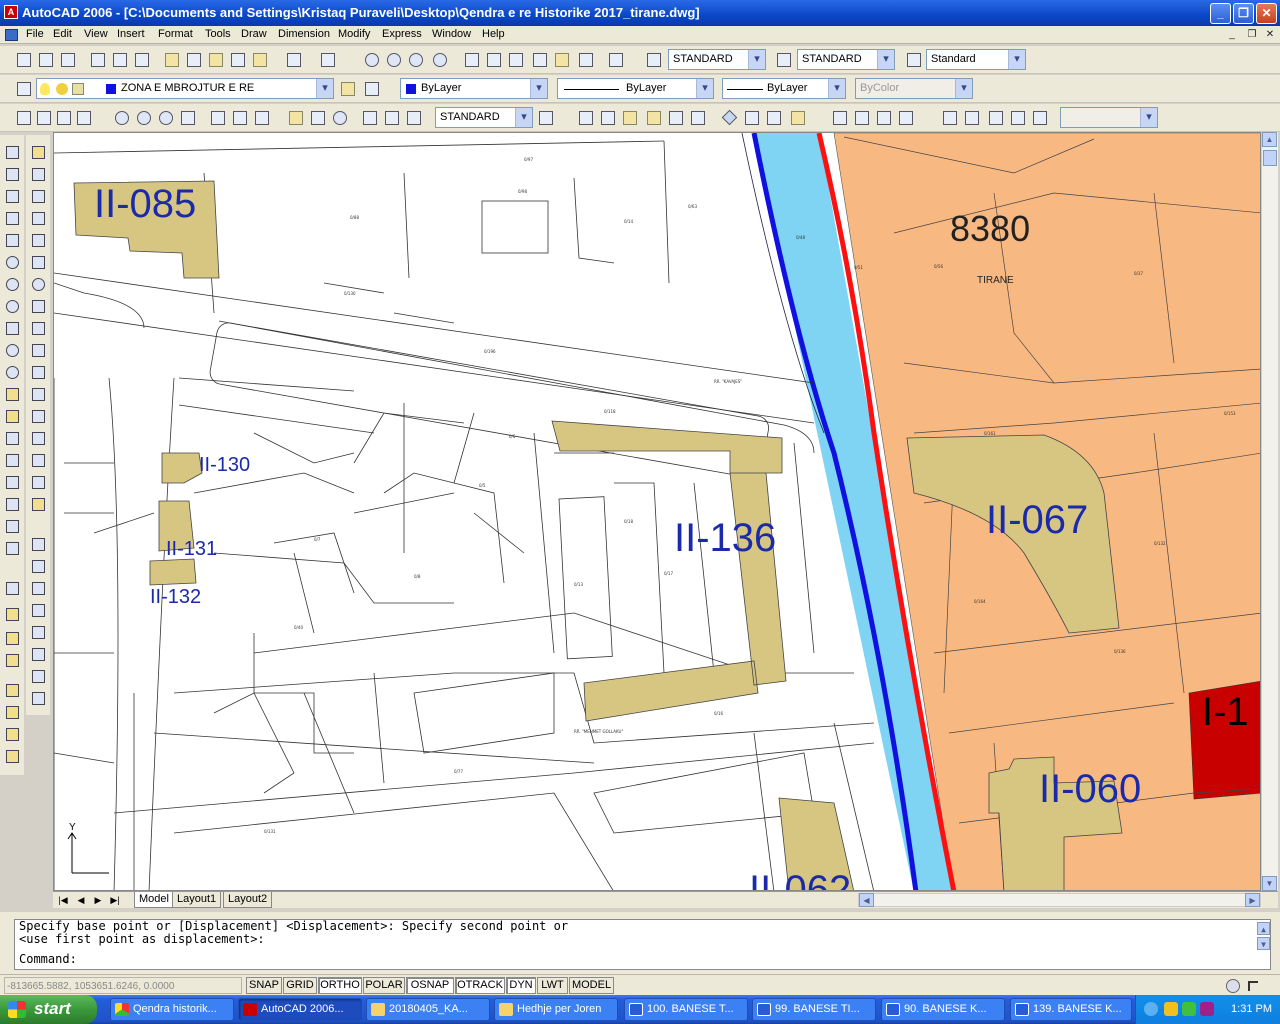  What do you see at coordinates (402, 34) in the screenshot?
I see `menu-express: Express` at bounding box center [402, 34].